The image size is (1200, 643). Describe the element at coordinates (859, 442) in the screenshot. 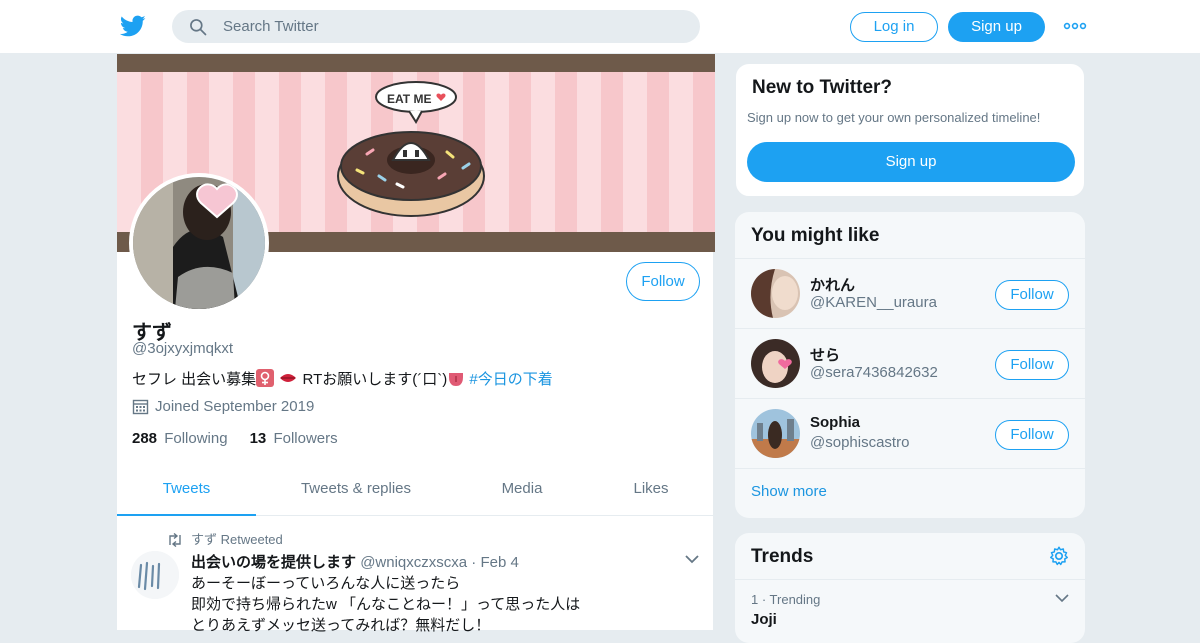

I see `suggestion-handle: @sophiscastro` at that location.